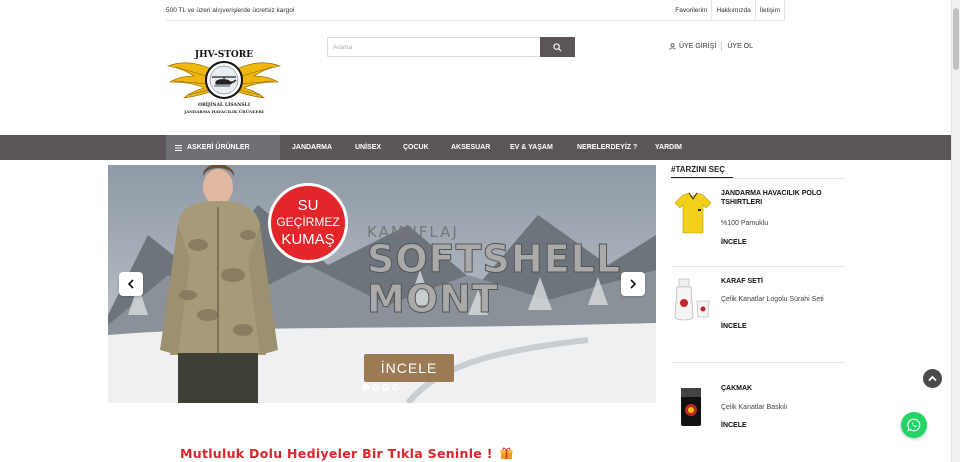 This screenshot has height=462, width=960. Describe the element at coordinates (470, 147) in the screenshot. I see `nav-aksesuar: AKSESUAR` at that location.